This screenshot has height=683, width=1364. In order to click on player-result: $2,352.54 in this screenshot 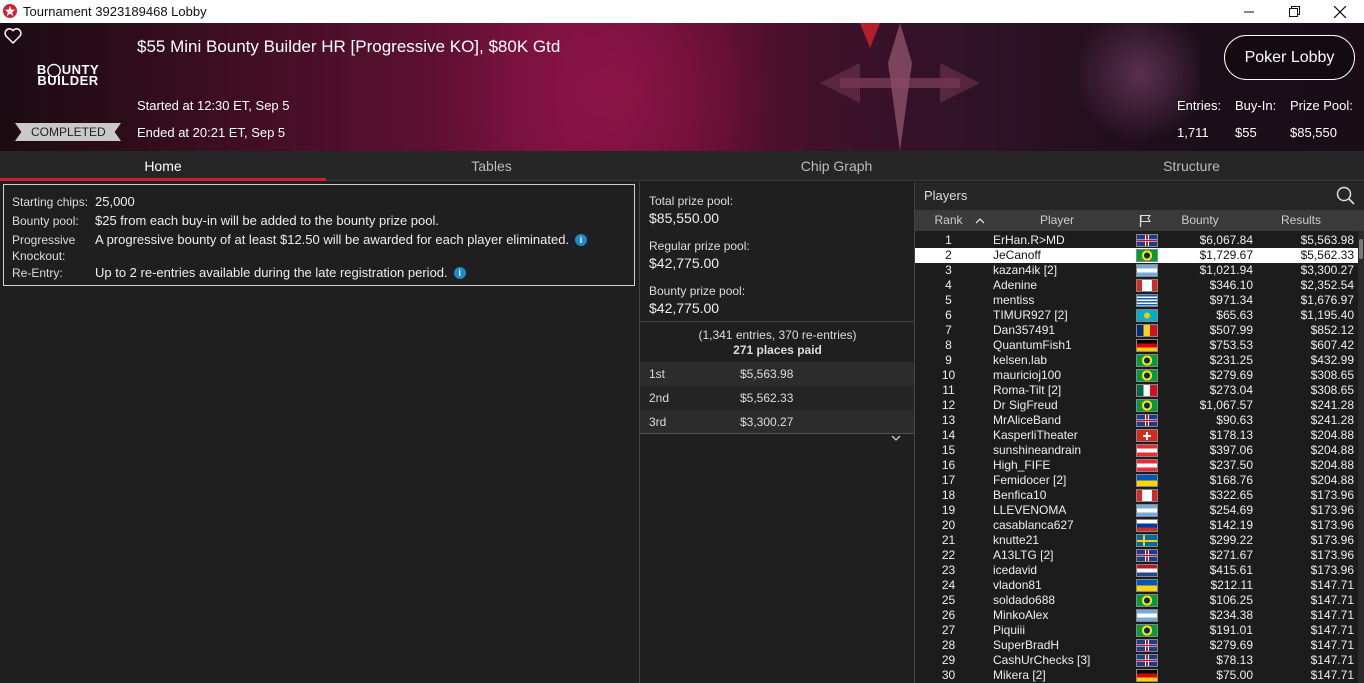, I will do `click(1327, 285)`.